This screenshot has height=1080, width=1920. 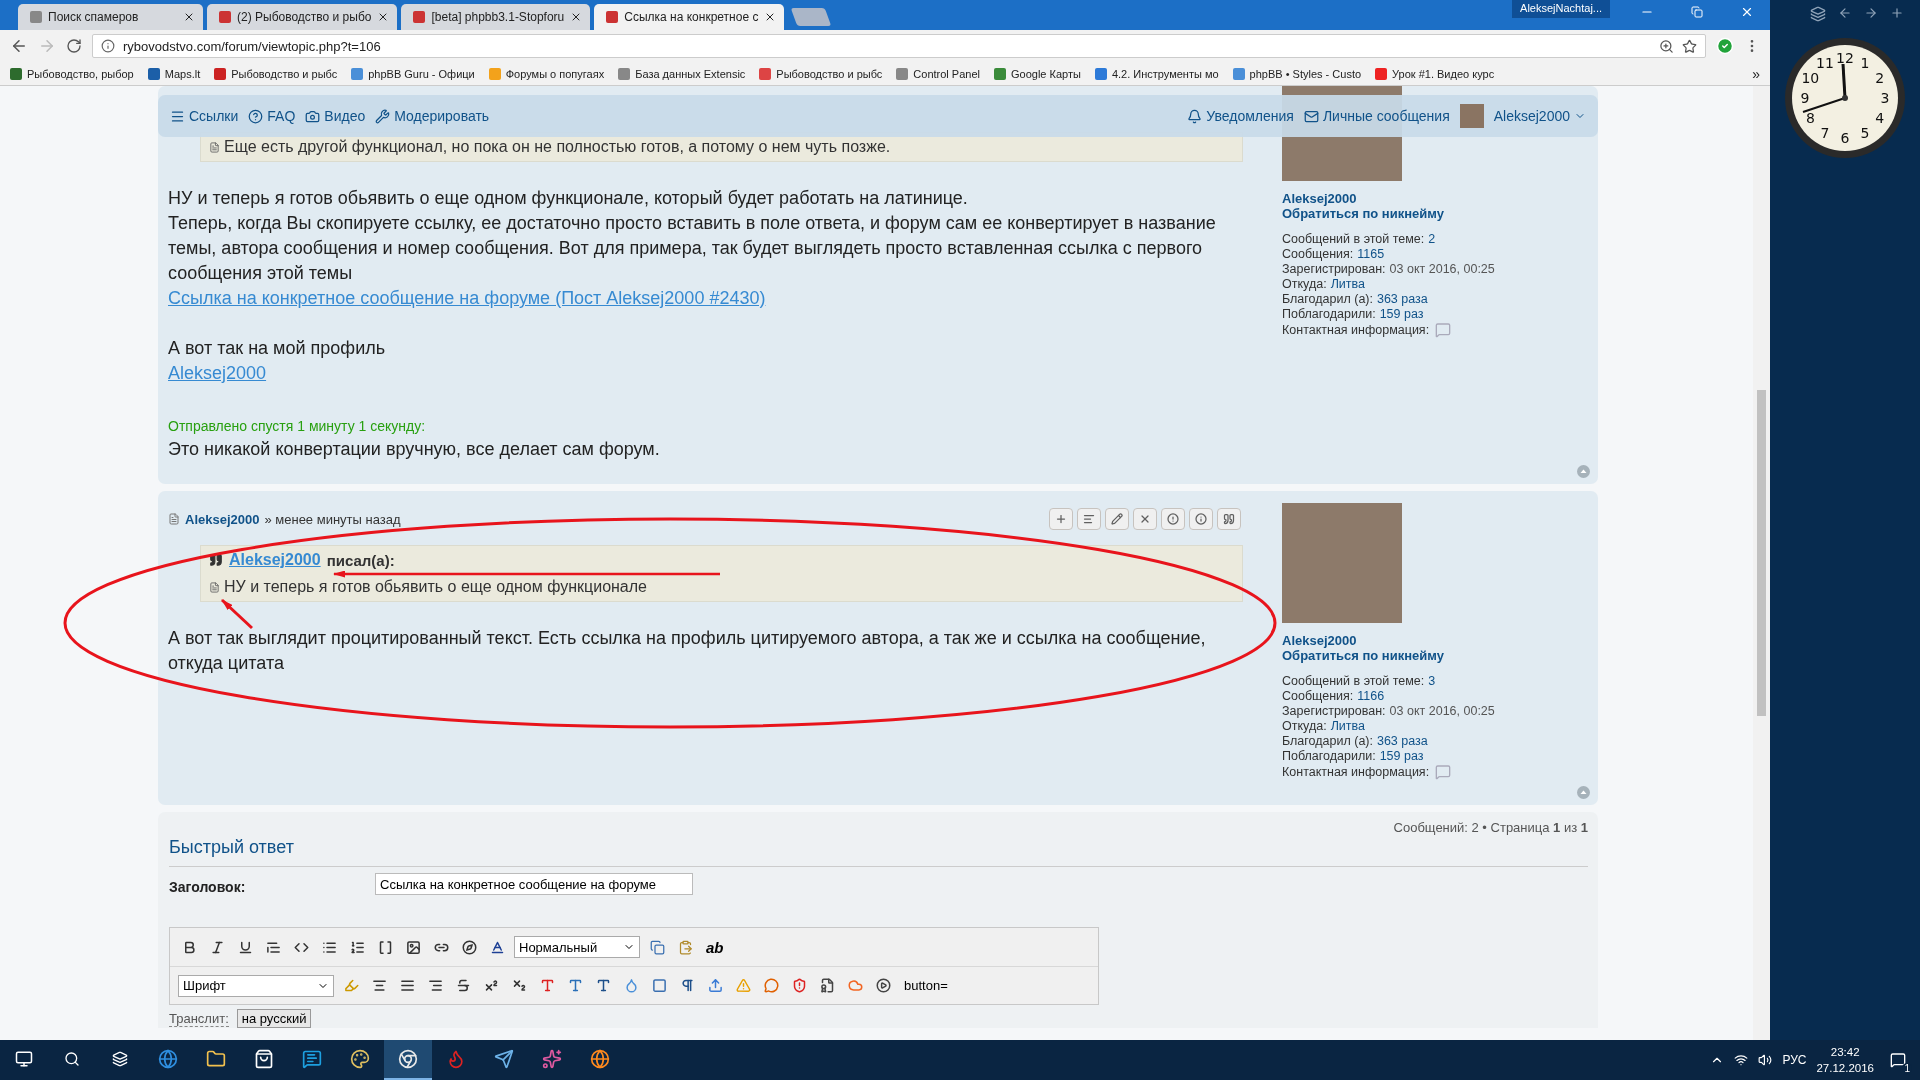 What do you see at coordinates (1156, 73) in the screenshot?
I see `bookmark-link: 4.2. Инструменты мо` at bounding box center [1156, 73].